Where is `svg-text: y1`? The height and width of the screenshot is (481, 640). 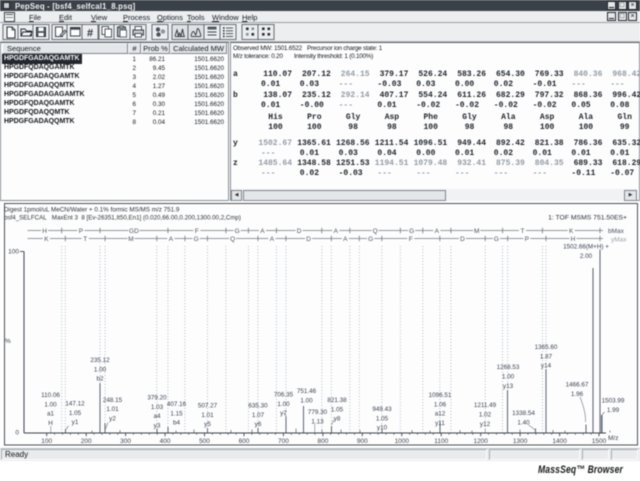
svg-text: y1 is located at coordinates (75, 422).